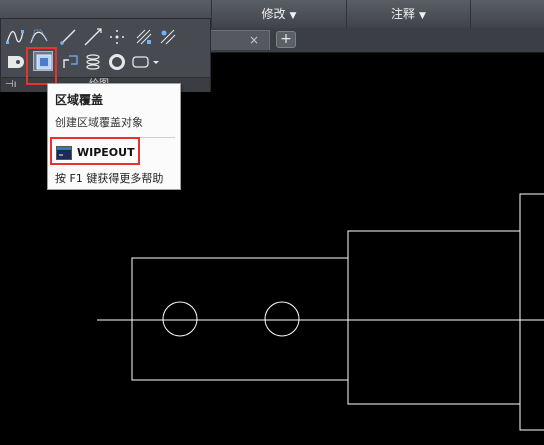  I want to click on left-block, so click(240, 319).